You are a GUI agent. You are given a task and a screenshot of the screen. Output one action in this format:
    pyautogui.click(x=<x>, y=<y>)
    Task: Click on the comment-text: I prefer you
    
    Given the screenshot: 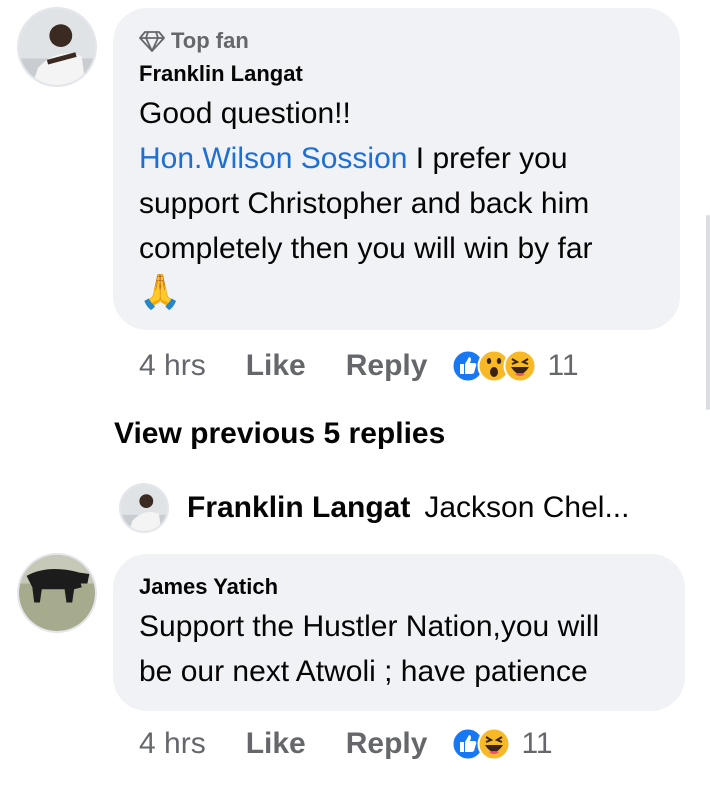 What is the action you would take?
    pyautogui.click(x=487, y=158)
    